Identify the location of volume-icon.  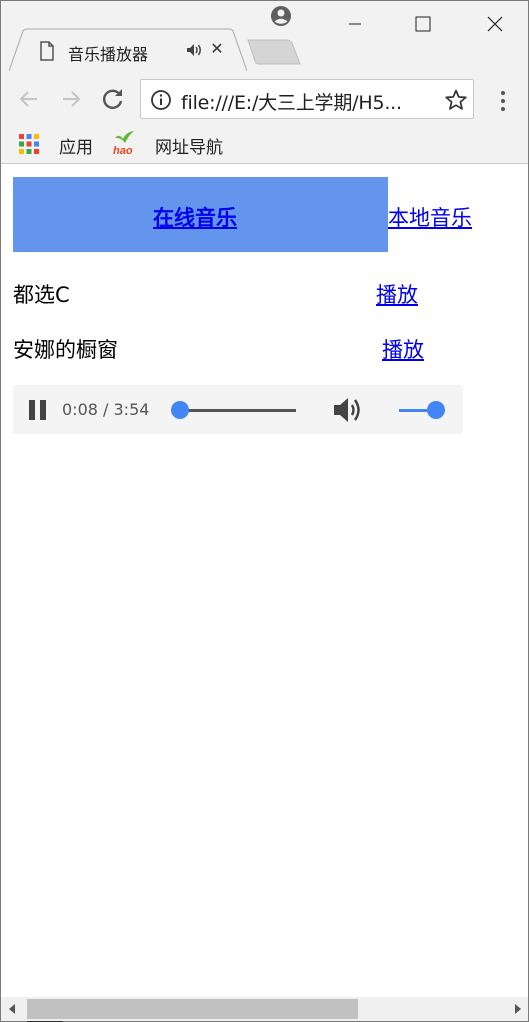
(349, 410).